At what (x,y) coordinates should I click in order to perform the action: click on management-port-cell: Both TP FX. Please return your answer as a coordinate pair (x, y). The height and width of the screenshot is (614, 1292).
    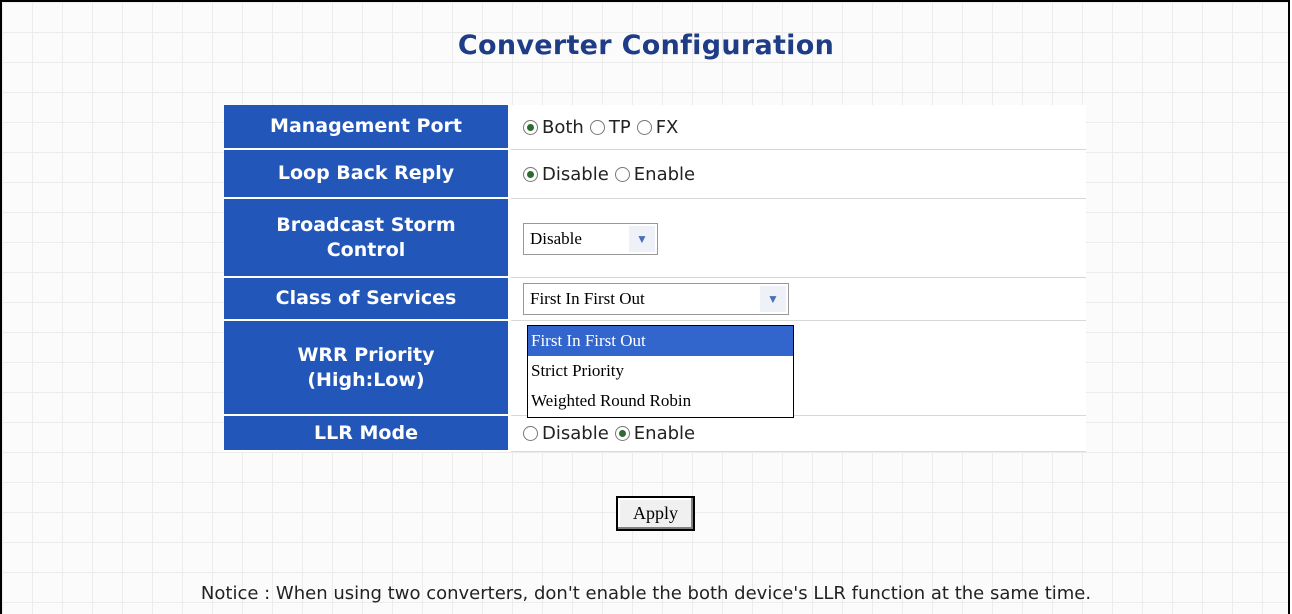
    Looking at the image, I should click on (798, 127).